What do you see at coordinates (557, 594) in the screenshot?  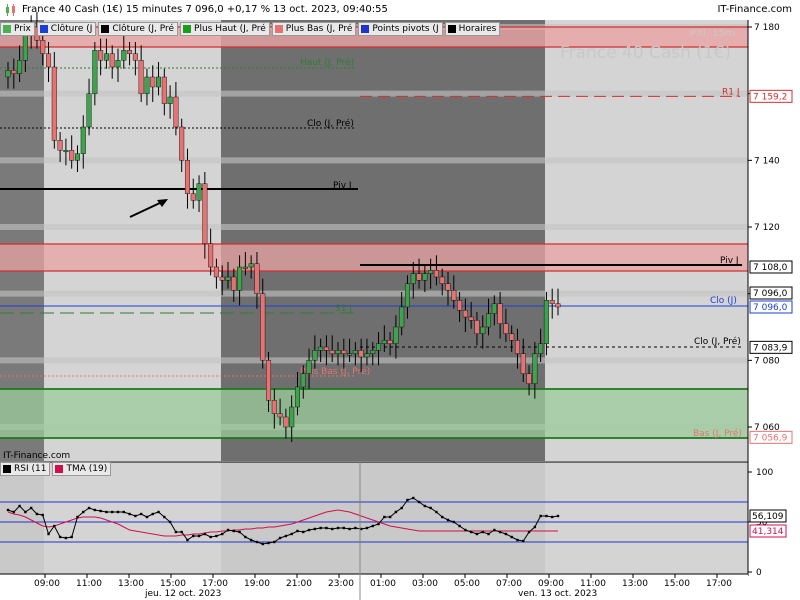 I see `date-label: ven. 13 oct. 2023` at bounding box center [557, 594].